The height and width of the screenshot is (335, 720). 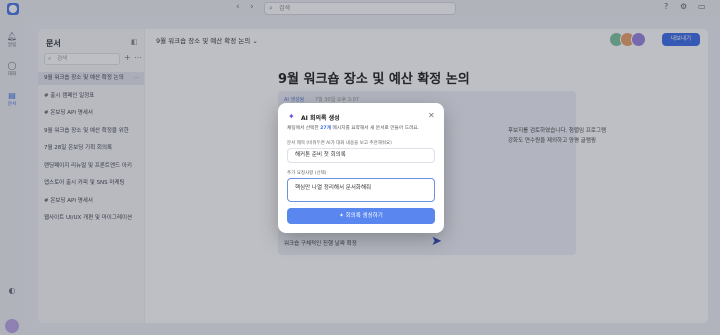 What do you see at coordinates (431, 115) in the screenshot?
I see `close-icon: ✕` at bounding box center [431, 115].